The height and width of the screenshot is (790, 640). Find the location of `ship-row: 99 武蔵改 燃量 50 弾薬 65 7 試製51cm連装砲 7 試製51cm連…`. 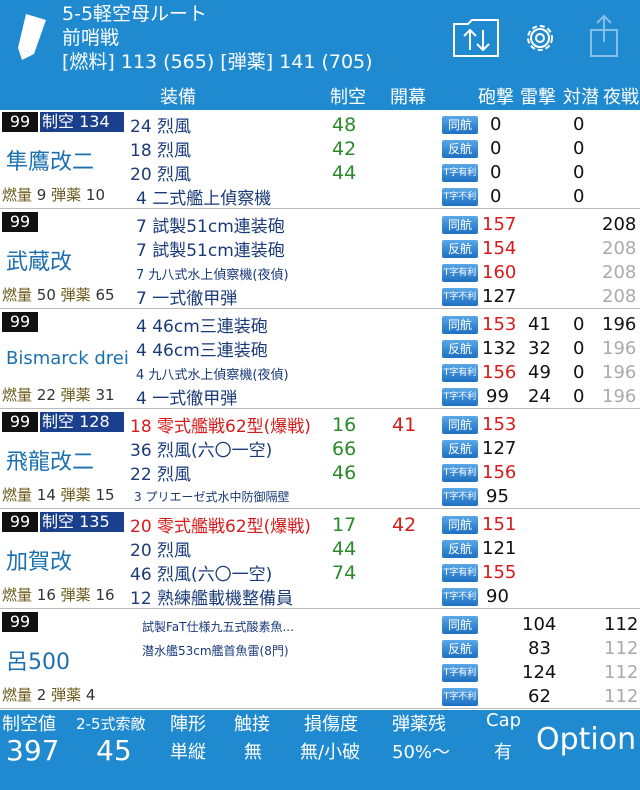

ship-row: 99 武蔵改 燃量 50 弾薬 65 7 試製51cm連装砲 7 試製51cm連… is located at coordinates (320, 259).